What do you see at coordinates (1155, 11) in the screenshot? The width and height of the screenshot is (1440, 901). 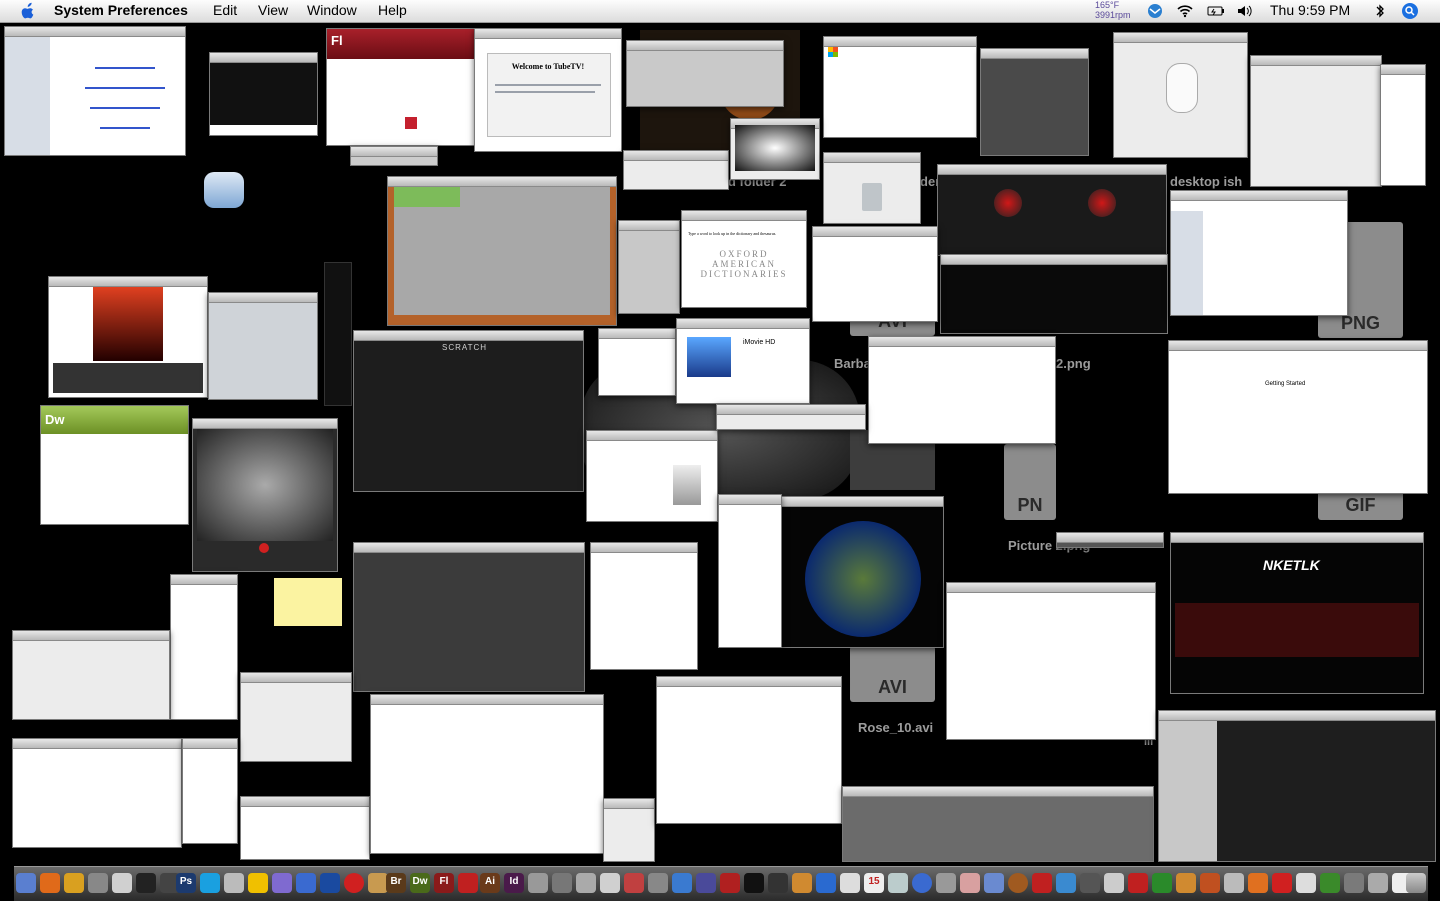 I see `gmail-notifier-icon` at bounding box center [1155, 11].